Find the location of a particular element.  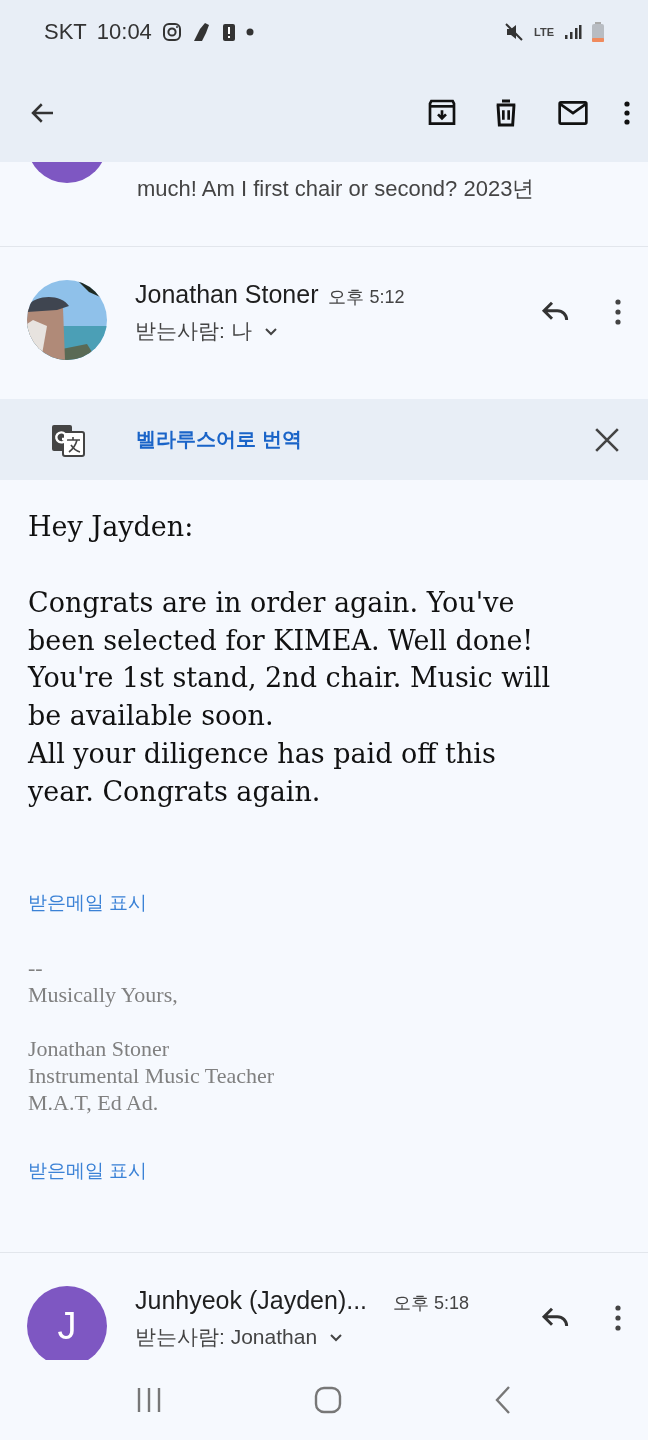

message-text: Hey Jayden: is located at coordinates (111, 527).